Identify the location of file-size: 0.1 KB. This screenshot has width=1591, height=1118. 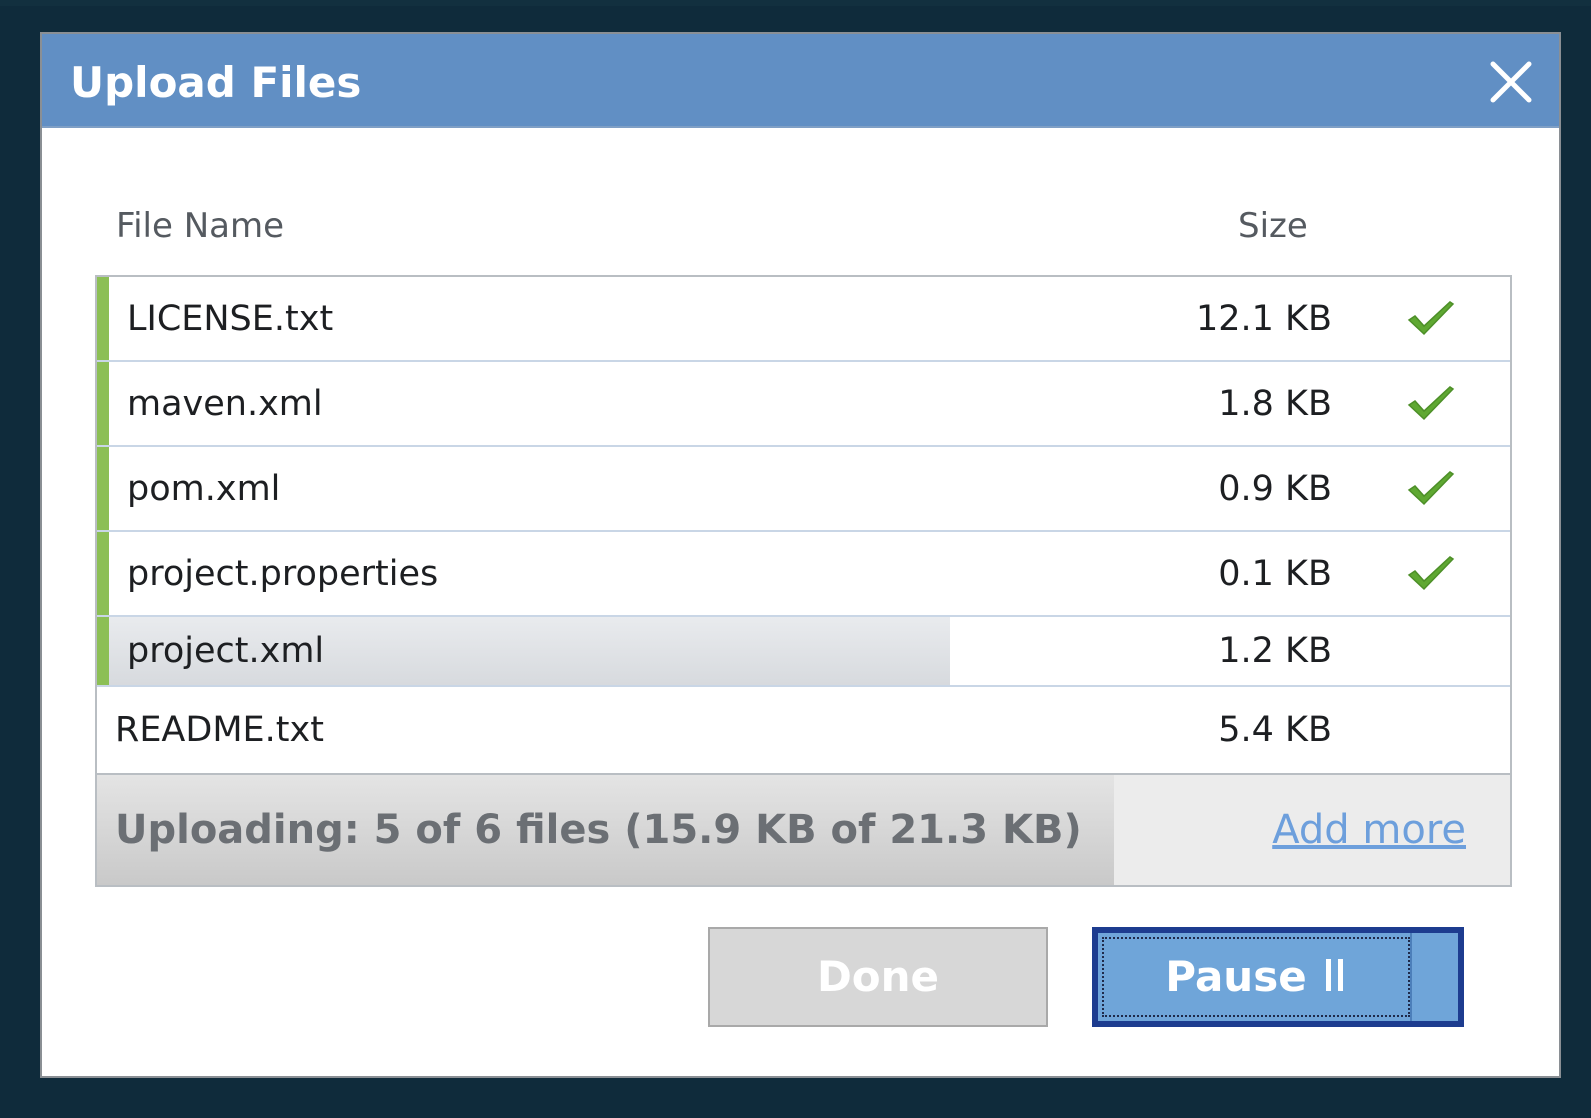
(1275, 573).